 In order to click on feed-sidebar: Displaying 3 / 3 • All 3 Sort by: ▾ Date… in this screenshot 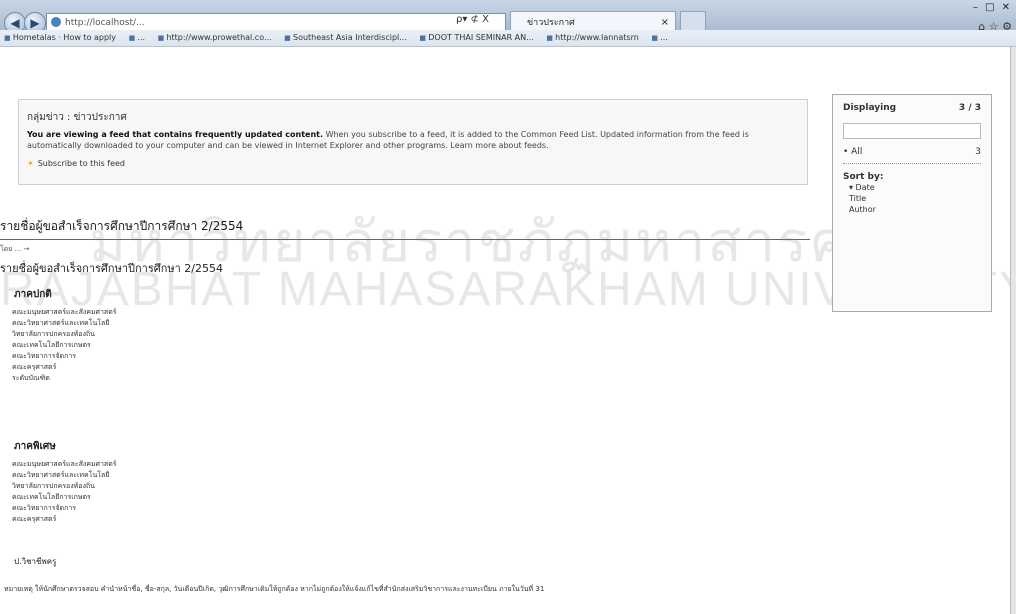, I will do `click(912, 203)`.